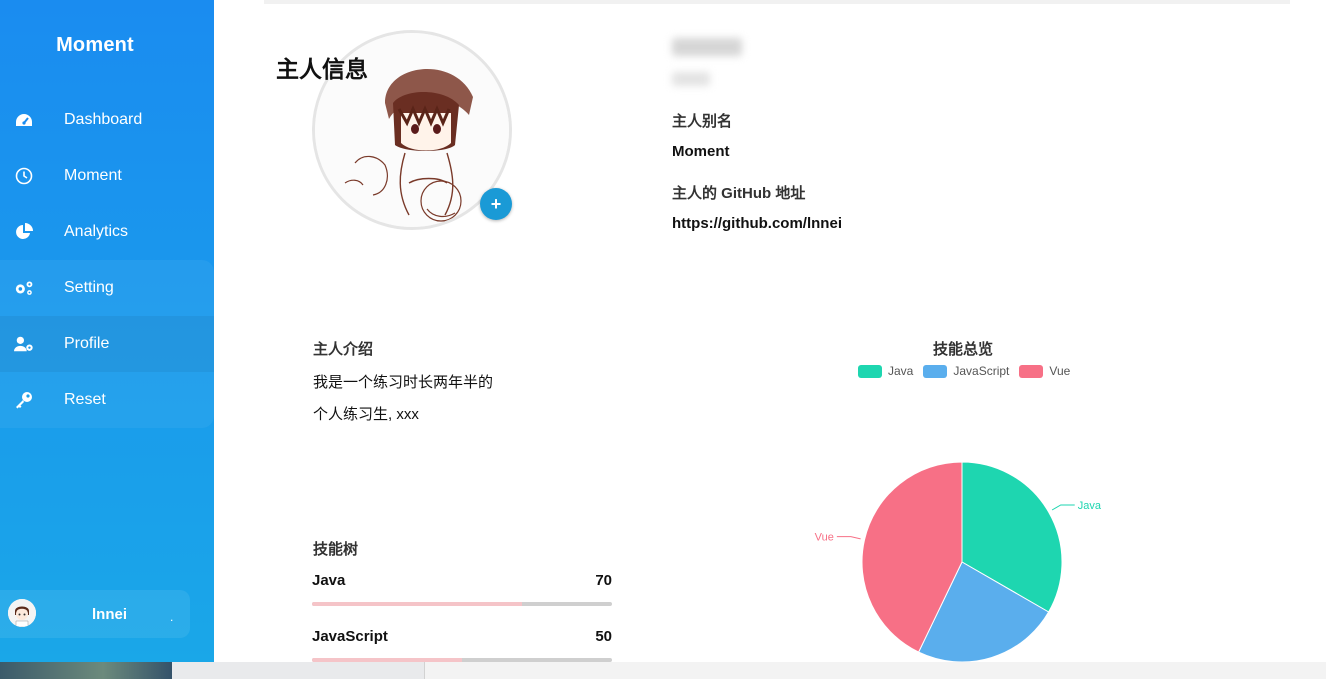 The height and width of the screenshot is (679, 1326). I want to click on user-menu: lnnei ., so click(95, 614).